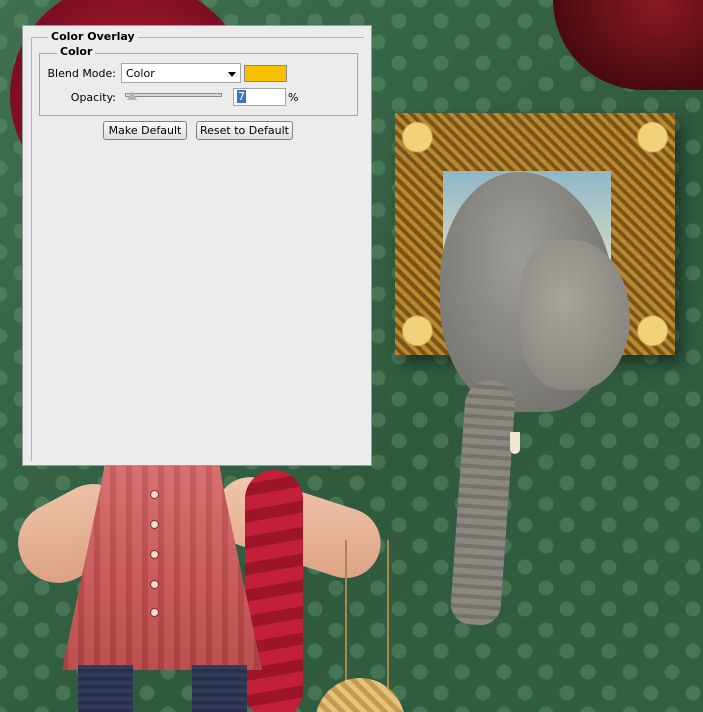 The height and width of the screenshot is (712, 703). Describe the element at coordinates (483, 502) in the screenshot. I see `elephant-trunk` at that location.